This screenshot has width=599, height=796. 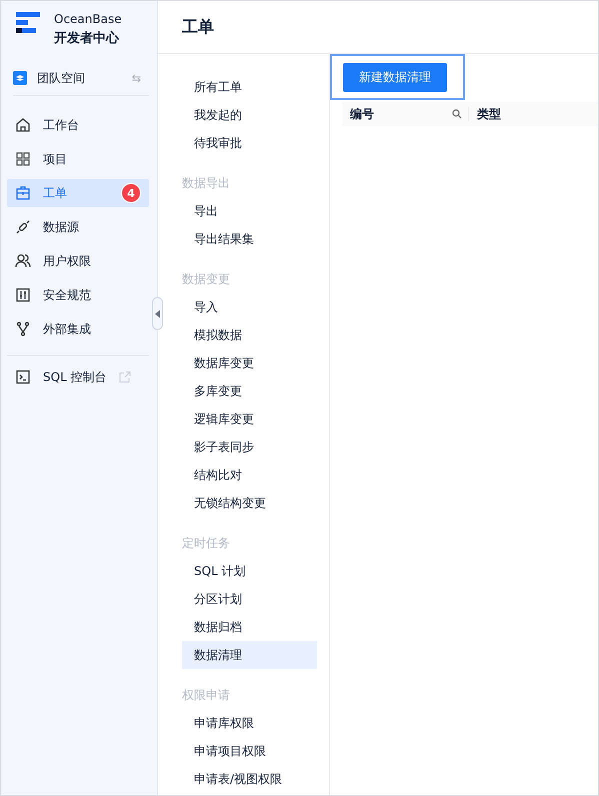 I want to click on section-heading: 权限申请, so click(x=206, y=695).